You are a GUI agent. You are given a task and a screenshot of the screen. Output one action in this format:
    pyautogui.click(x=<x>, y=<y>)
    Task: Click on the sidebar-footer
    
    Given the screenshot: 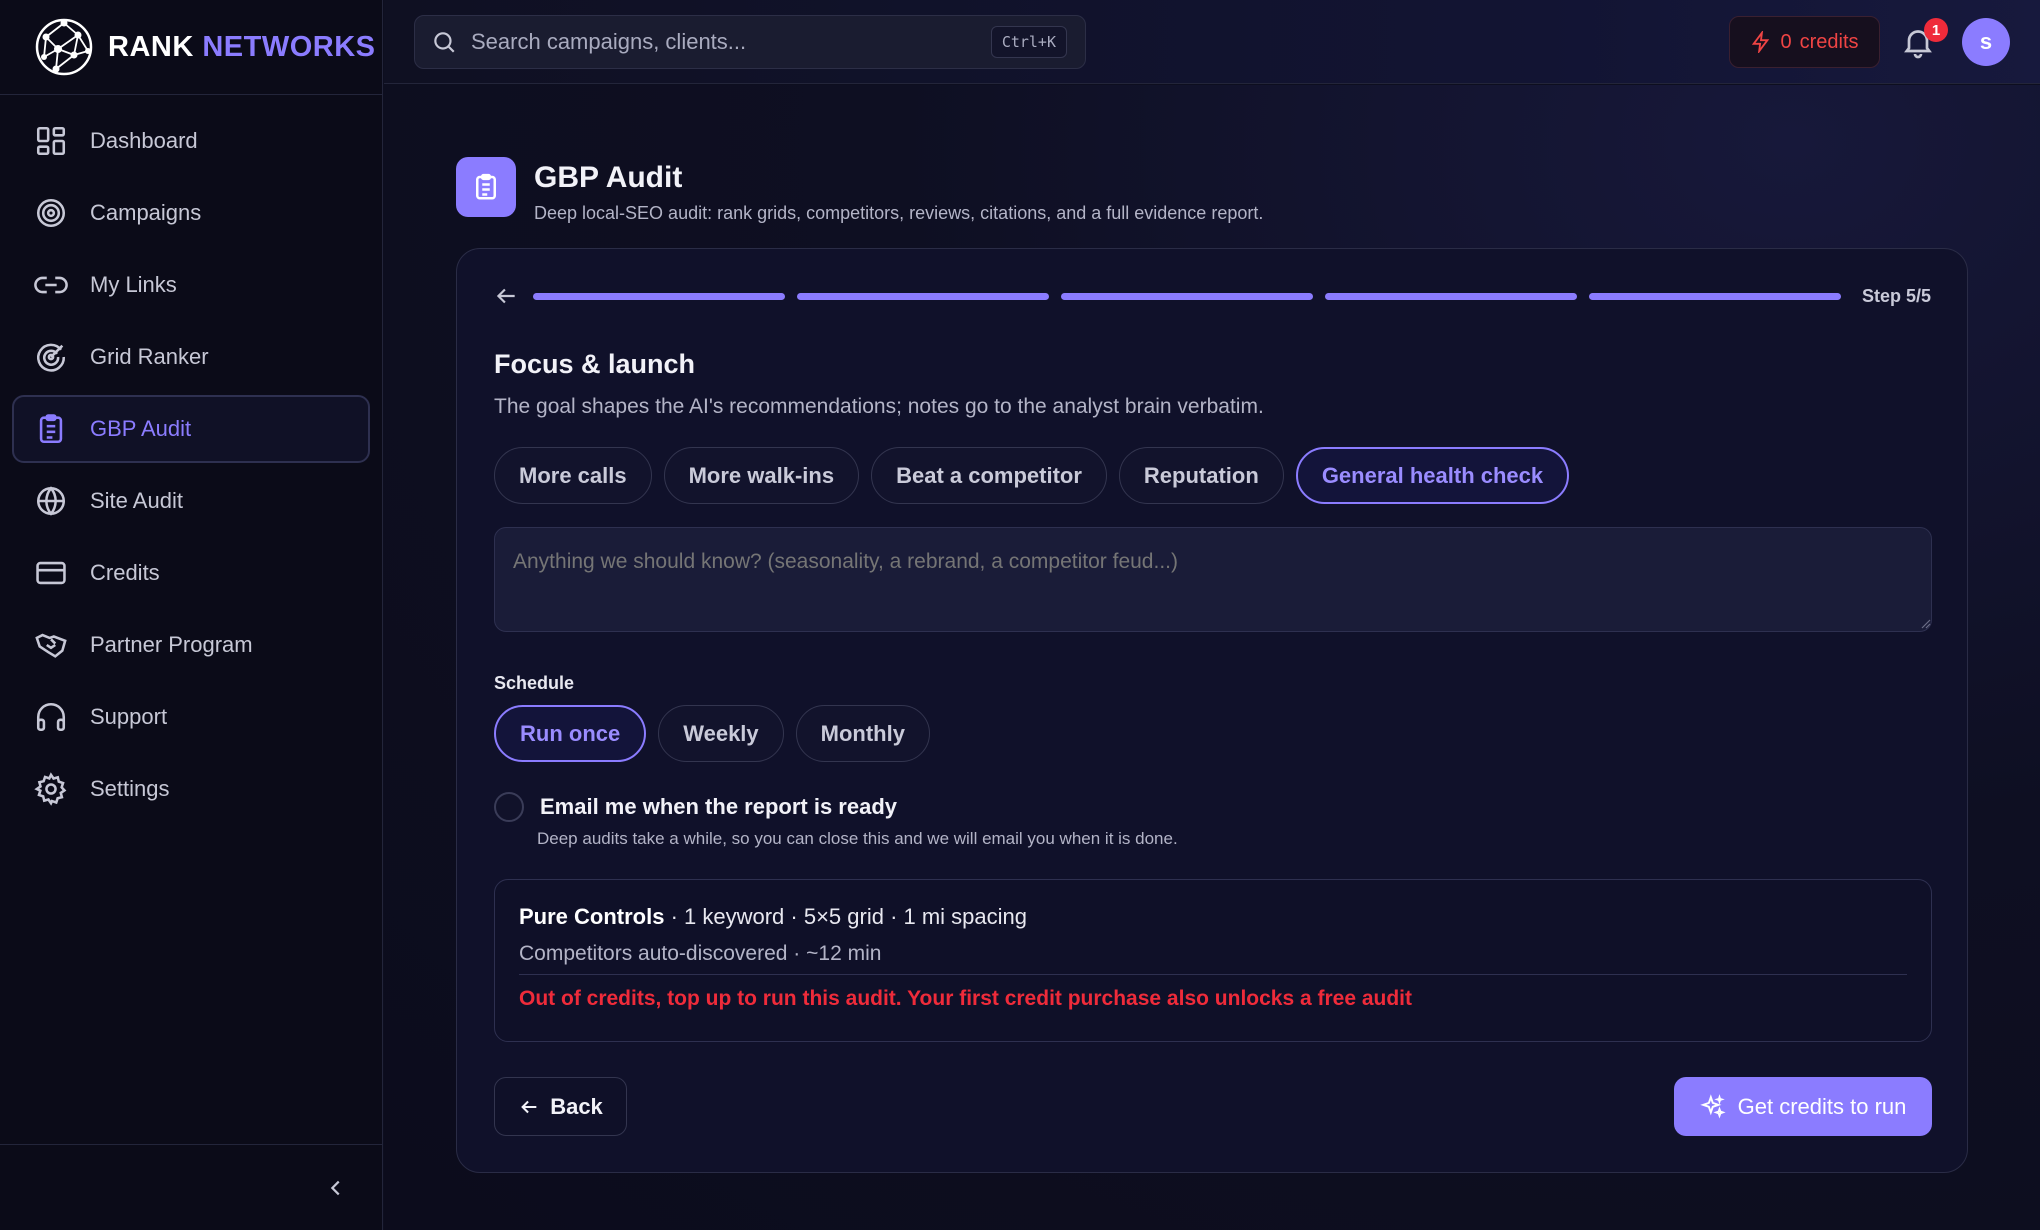 What is the action you would take?
    pyautogui.click(x=191, y=1187)
    